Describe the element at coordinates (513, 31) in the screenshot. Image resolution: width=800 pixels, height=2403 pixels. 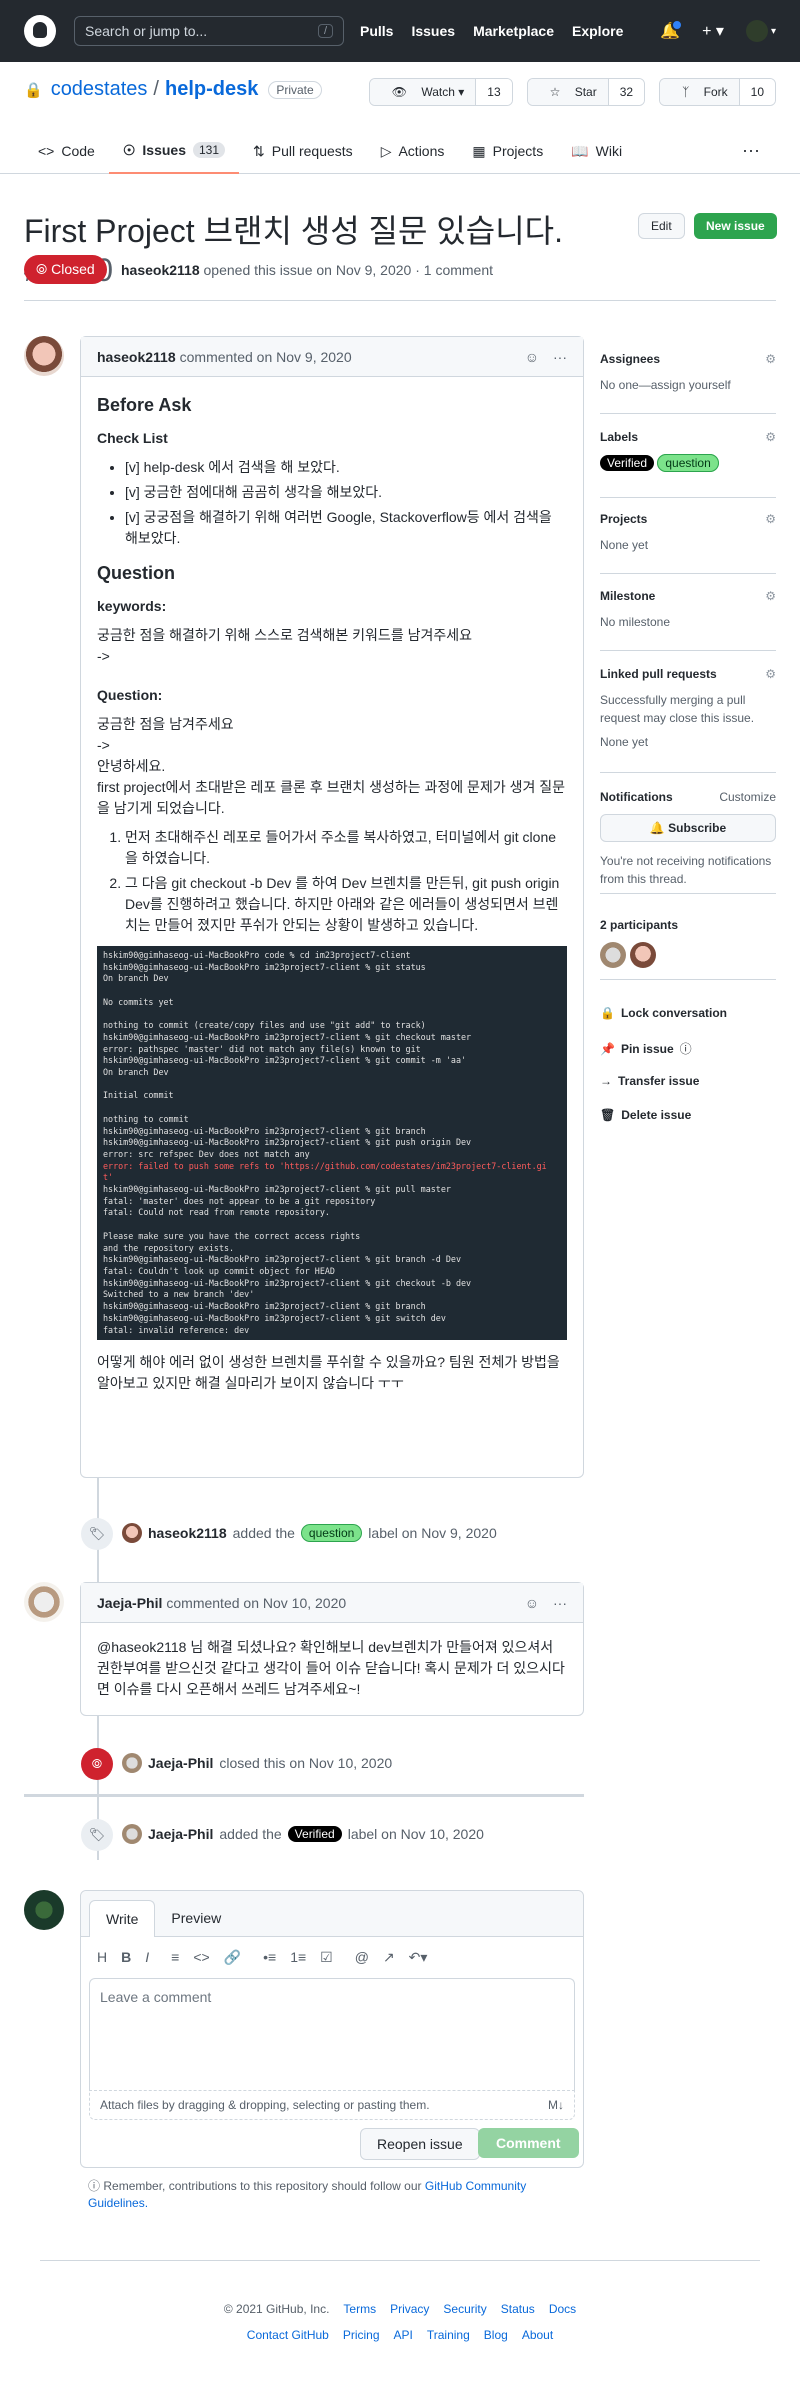
I see `nav-marketplace: Marketplace` at that location.